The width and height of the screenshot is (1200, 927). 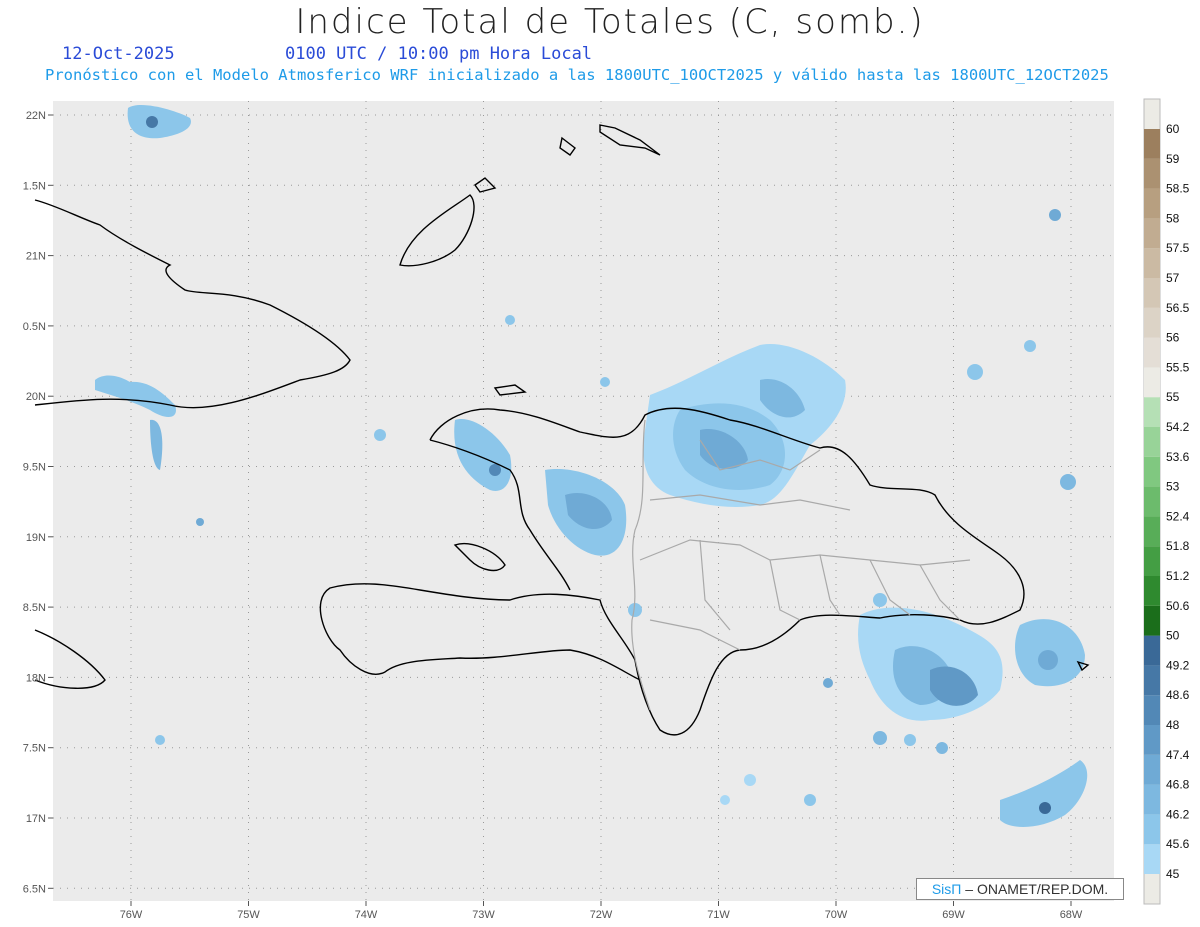 What do you see at coordinates (1178, 576) in the screenshot?
I see `colorbar-label: 51.2` at bounding box center [1178, 576].